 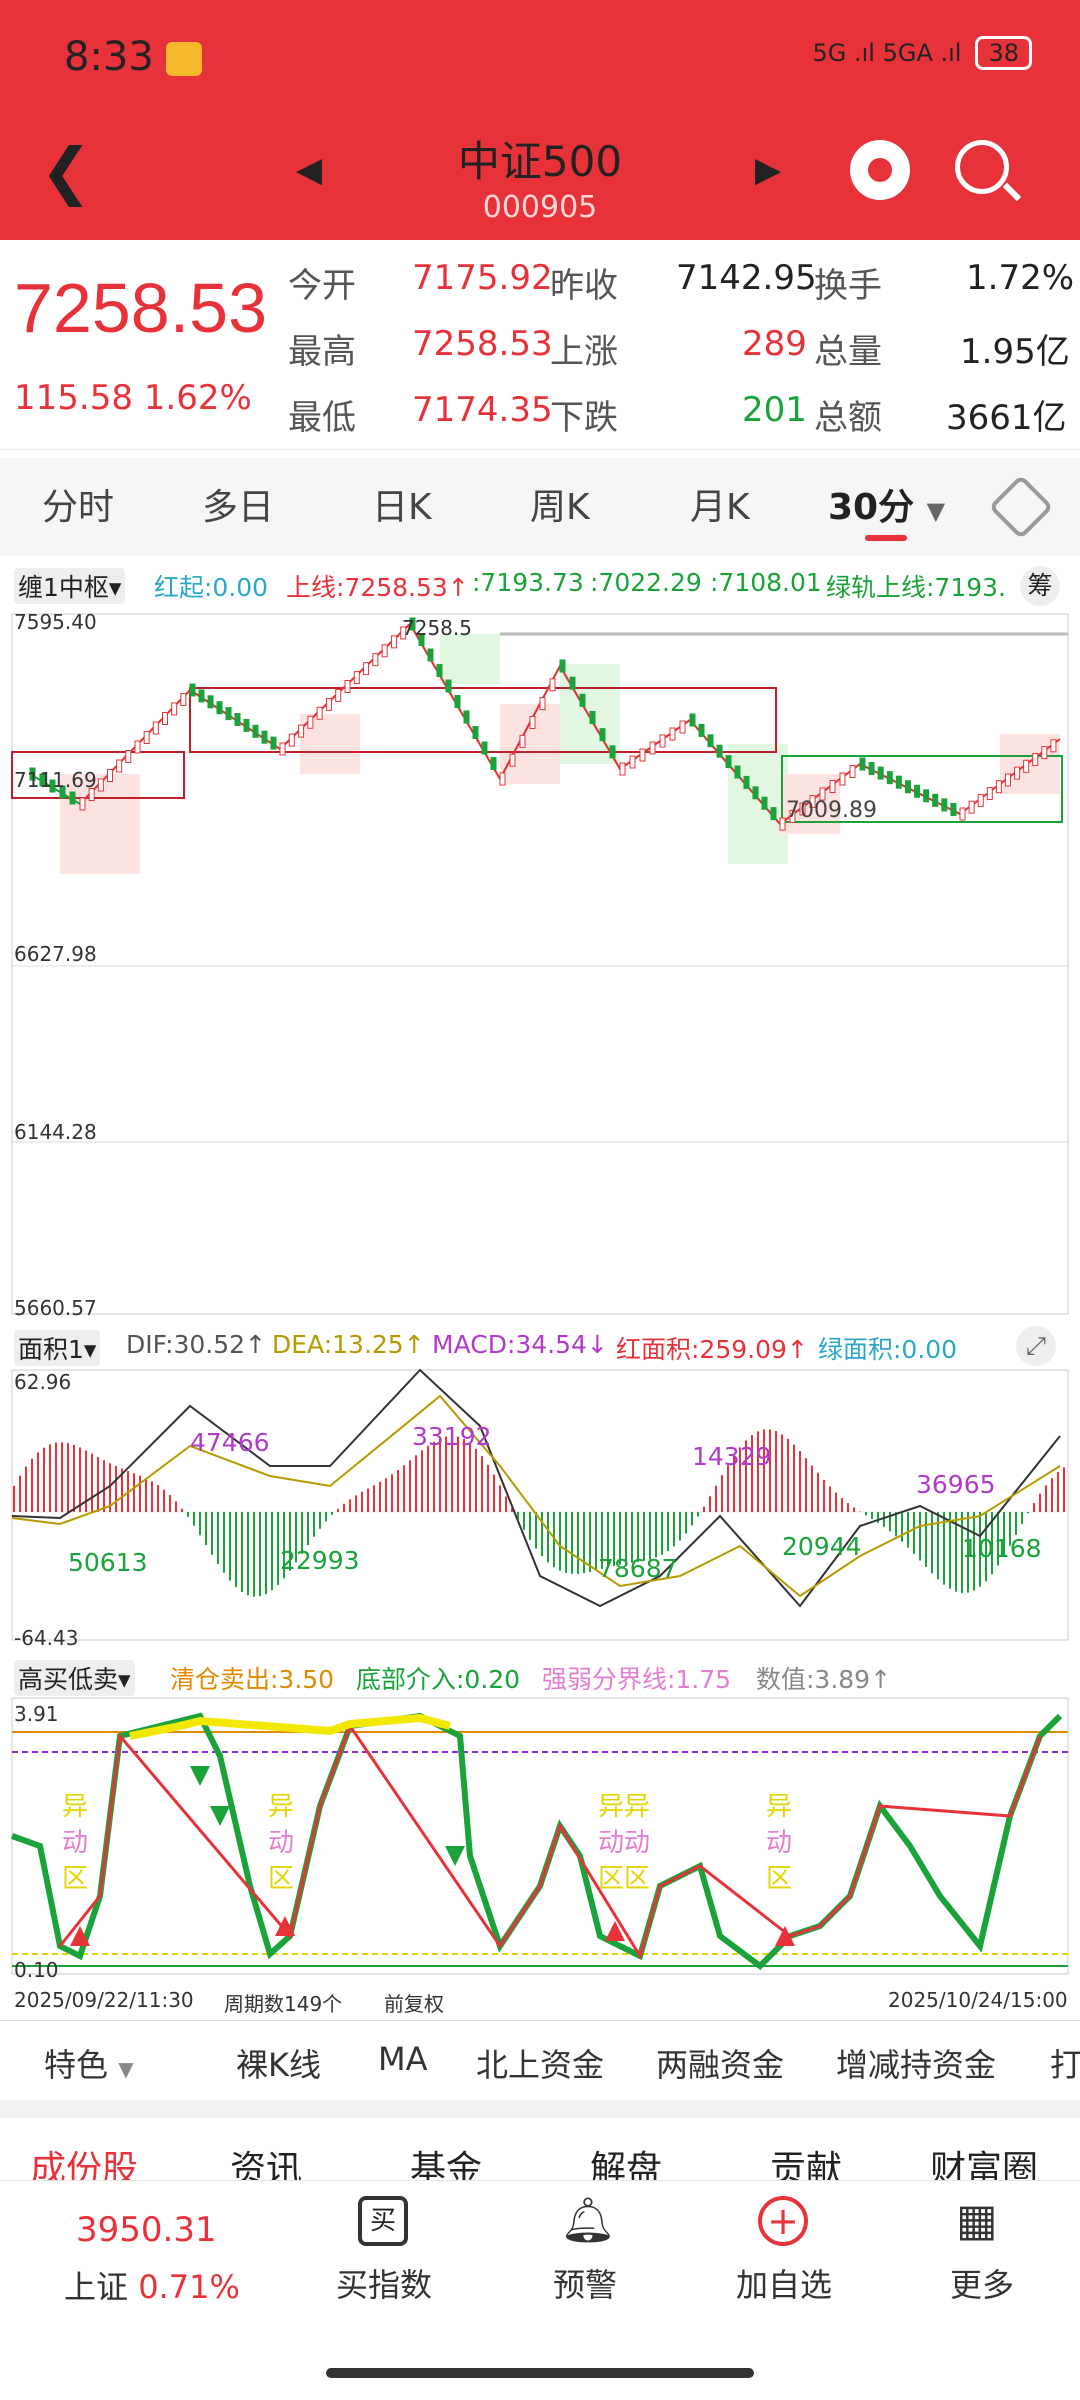 What do you see at coordinates (783, 2221) in the screenshot?
I see `add-watchlist-icon: +` at bounding box center [783, 2221].